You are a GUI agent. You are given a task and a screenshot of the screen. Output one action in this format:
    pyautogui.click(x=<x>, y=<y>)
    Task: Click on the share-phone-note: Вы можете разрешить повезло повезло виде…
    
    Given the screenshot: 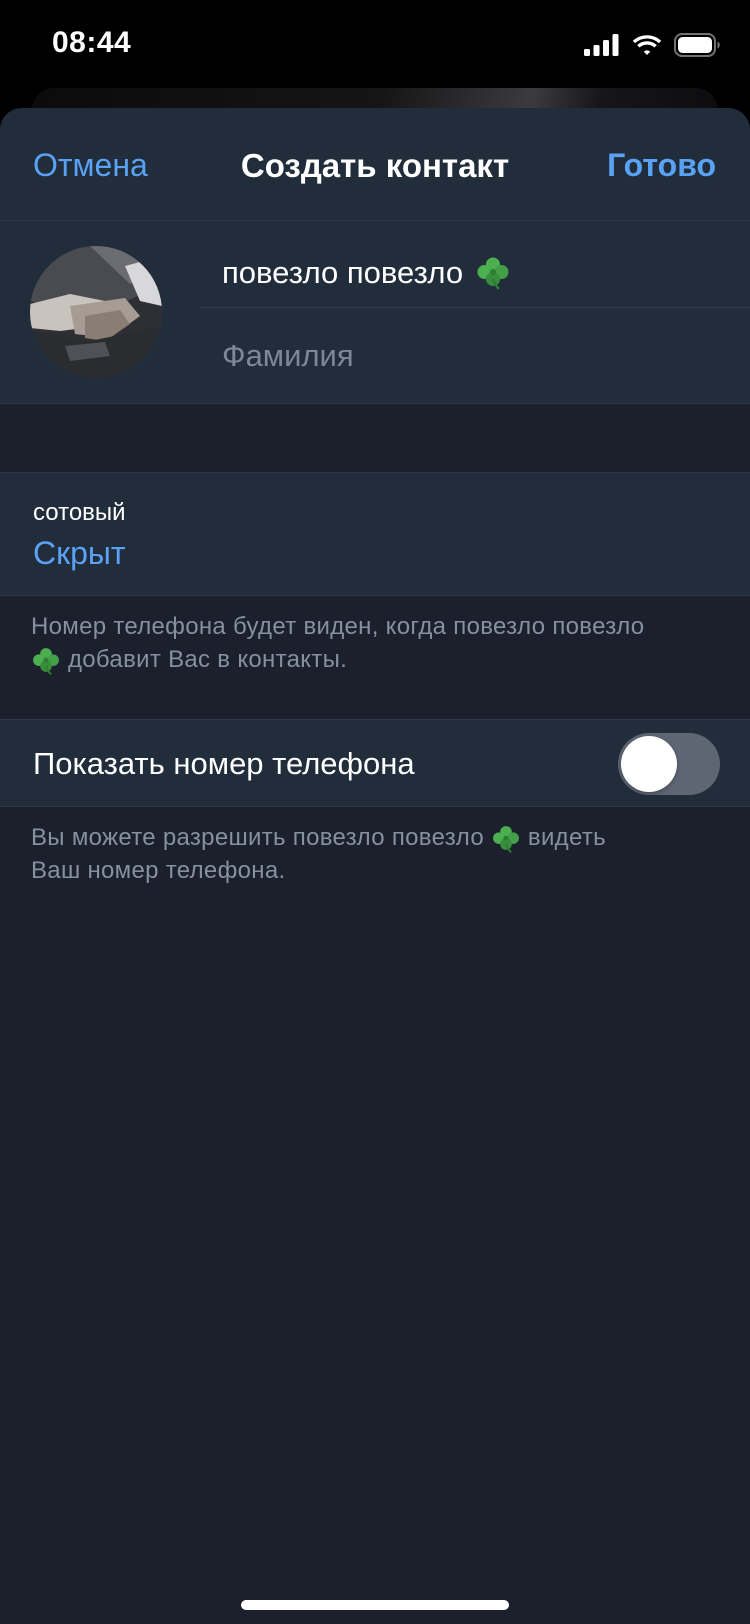 What is the action you would take?
    pyautogui.click(x=381, y=854)
    